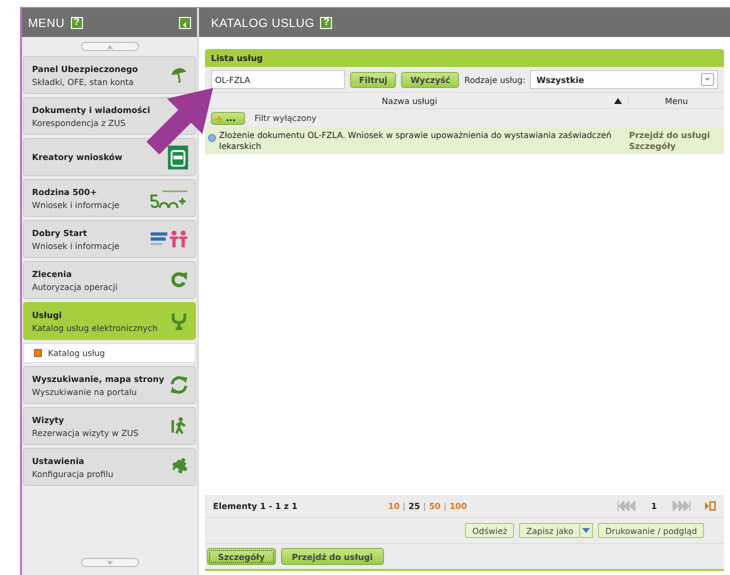  Describe the element at coordinates (109, 280) in the screenshot. I see `menu-item: Zlecenia Autoryzacja operacji` at that location.